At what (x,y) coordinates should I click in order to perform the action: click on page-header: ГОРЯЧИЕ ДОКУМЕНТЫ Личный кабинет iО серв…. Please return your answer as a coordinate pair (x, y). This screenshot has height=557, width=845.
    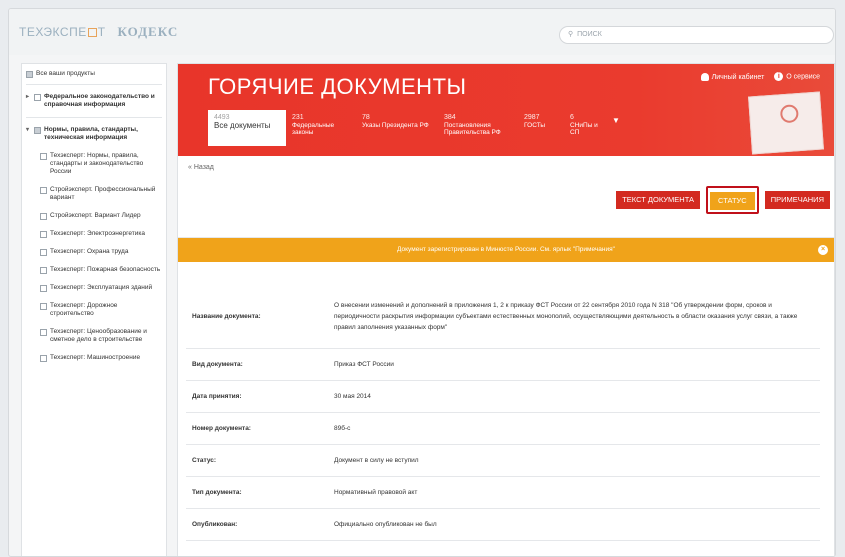
    Looking at the image, I should click on (506, 110).